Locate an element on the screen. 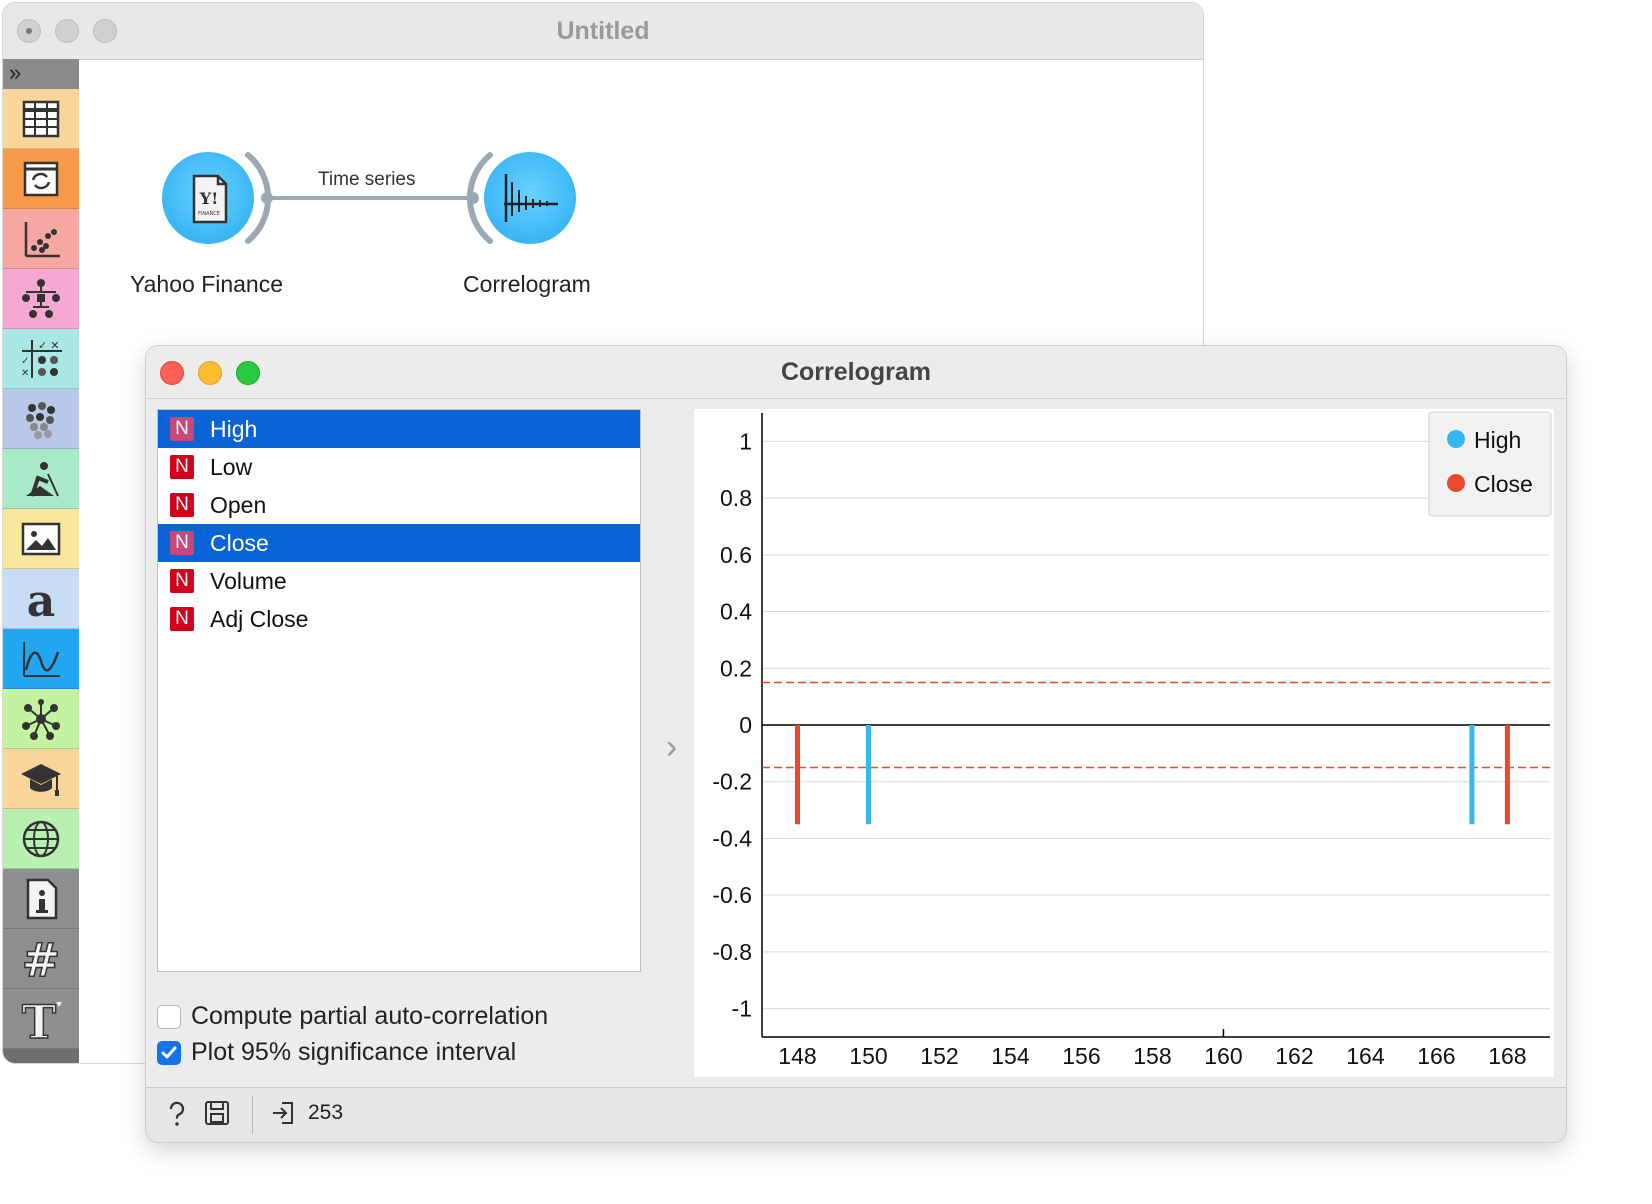 Image resolution: width=1652 pixels, height=1204 pixels. svg-text: FINANCE is located at coordinates (209, 214).